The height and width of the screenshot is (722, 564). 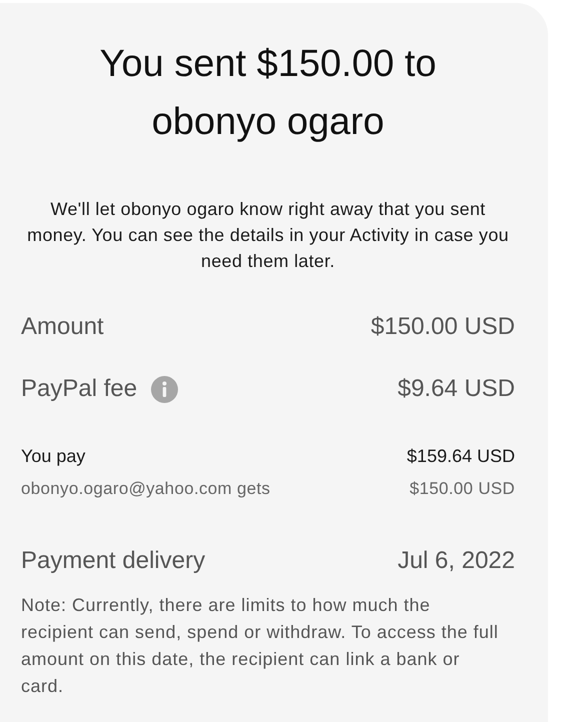 I want to click on row-label: You pay, so click(x=53, y=456).